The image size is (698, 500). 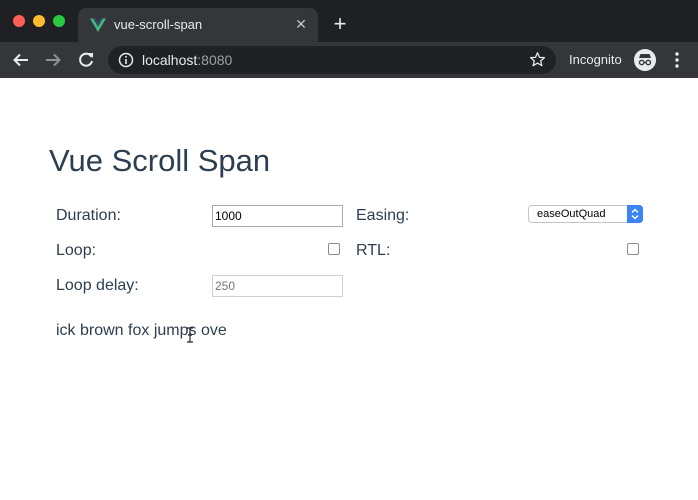 What do you see at coordinates (334, 249) in the screenshot?
I see `loop-checkbox` at bounding box center [334, 249].